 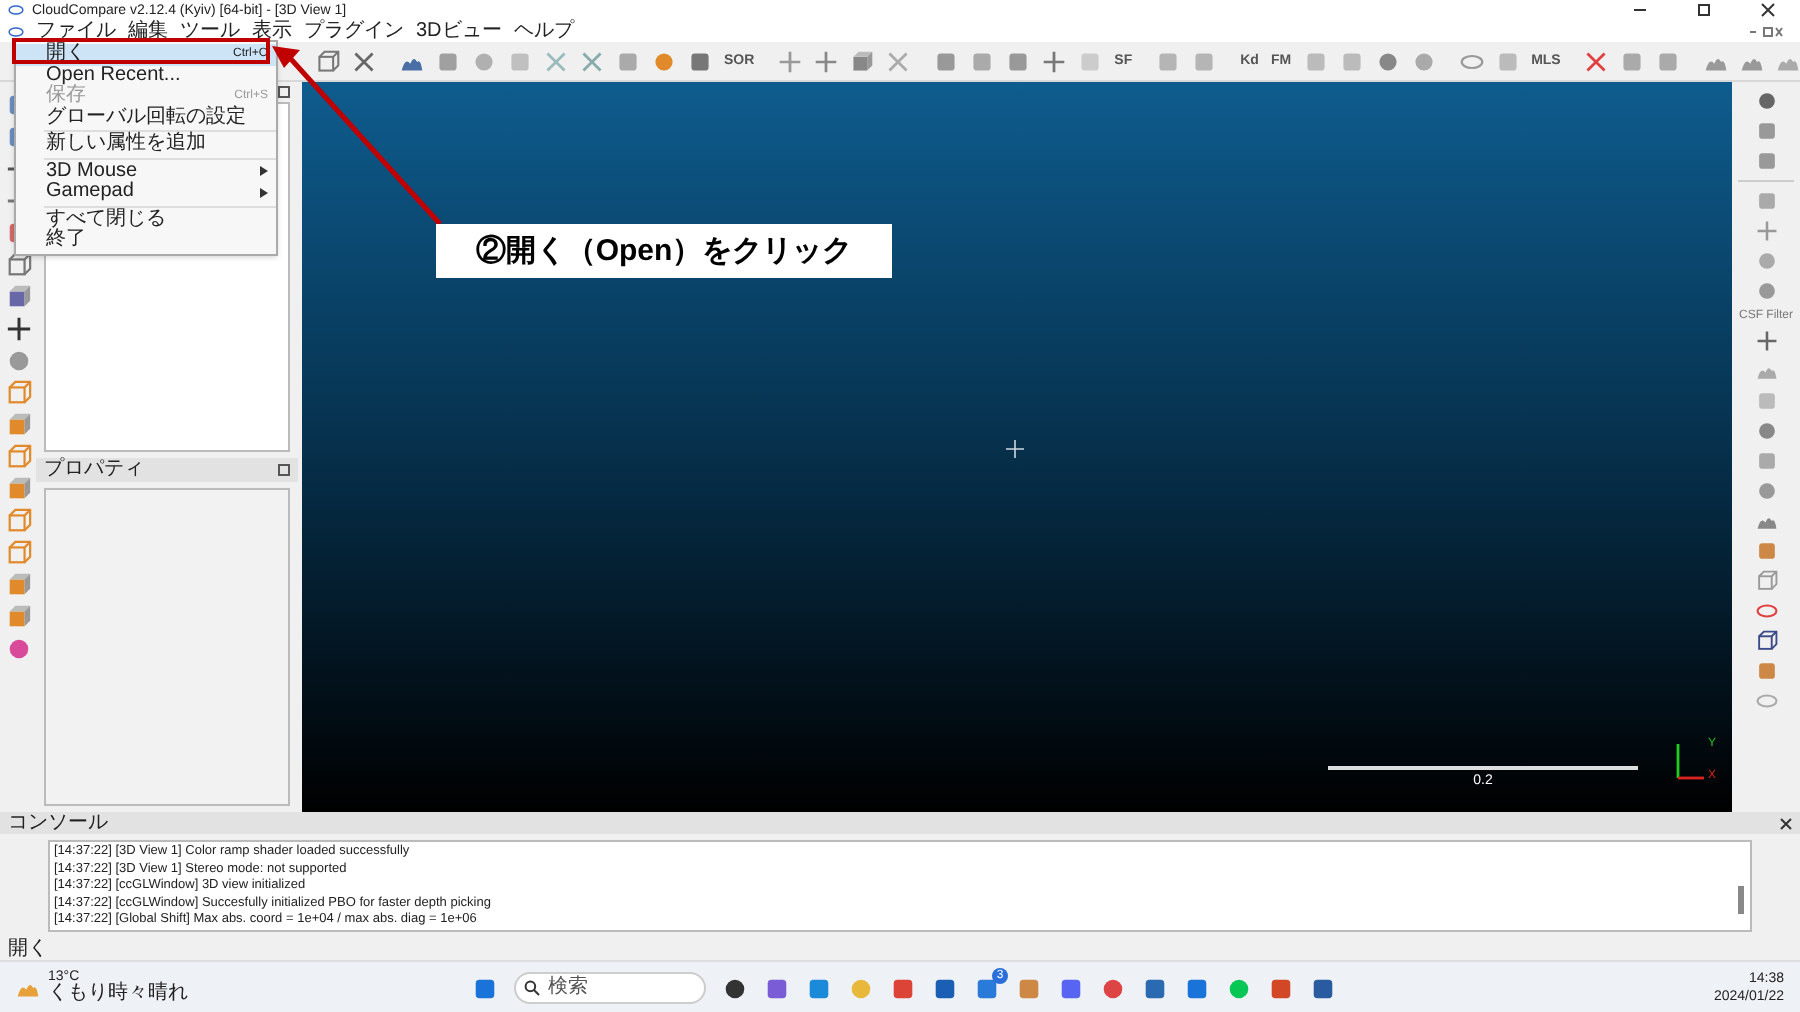 I want to click on menu-item: 表示, so click(x=272, y=31).